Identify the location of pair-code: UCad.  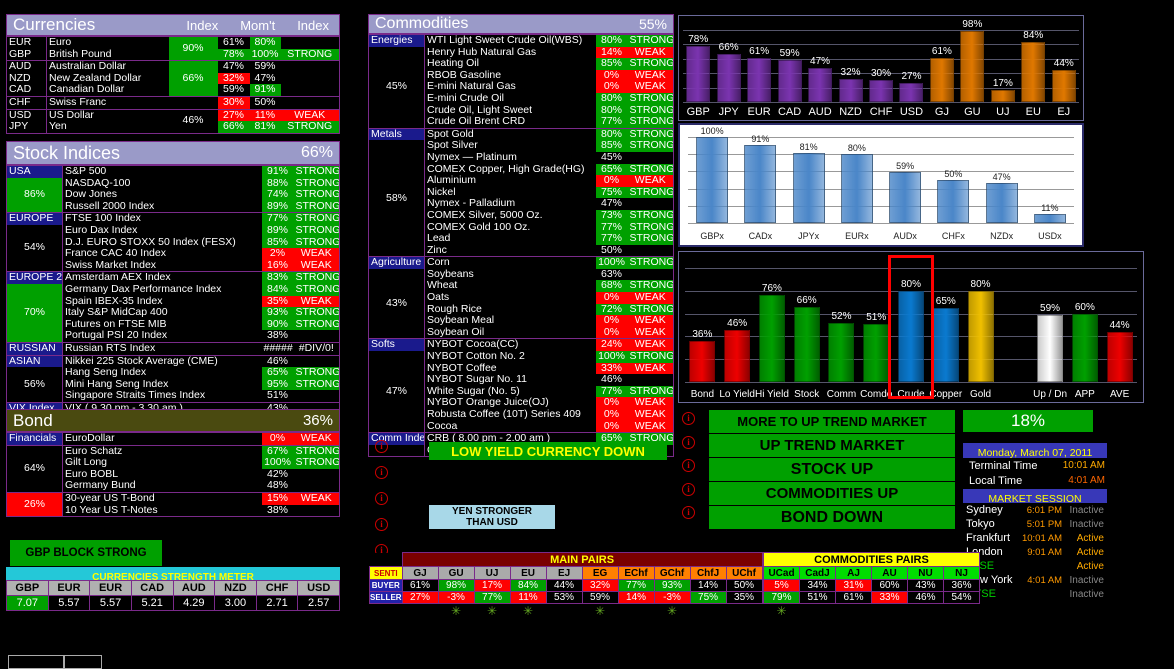
(781, 573).